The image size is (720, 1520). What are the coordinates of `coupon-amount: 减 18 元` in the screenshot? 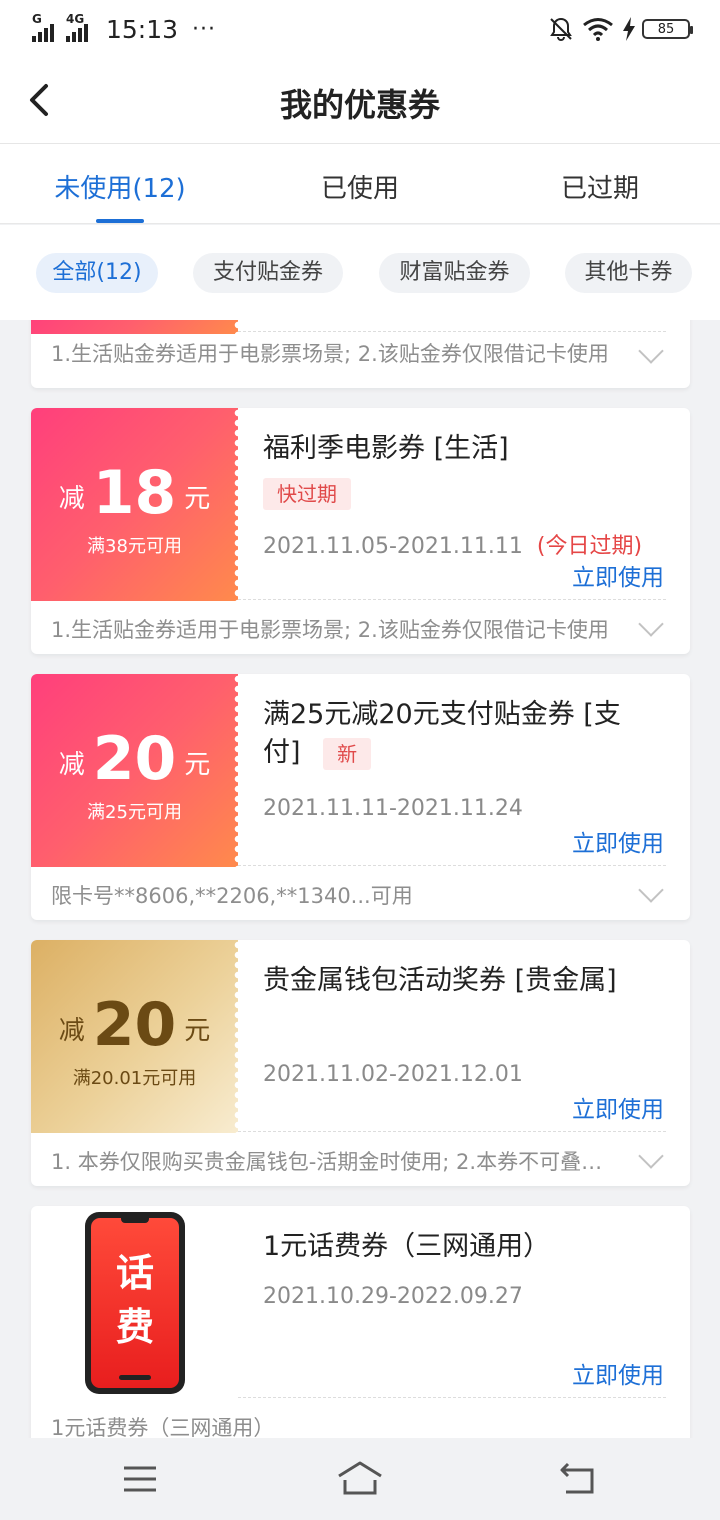 It's located at (134, 493).